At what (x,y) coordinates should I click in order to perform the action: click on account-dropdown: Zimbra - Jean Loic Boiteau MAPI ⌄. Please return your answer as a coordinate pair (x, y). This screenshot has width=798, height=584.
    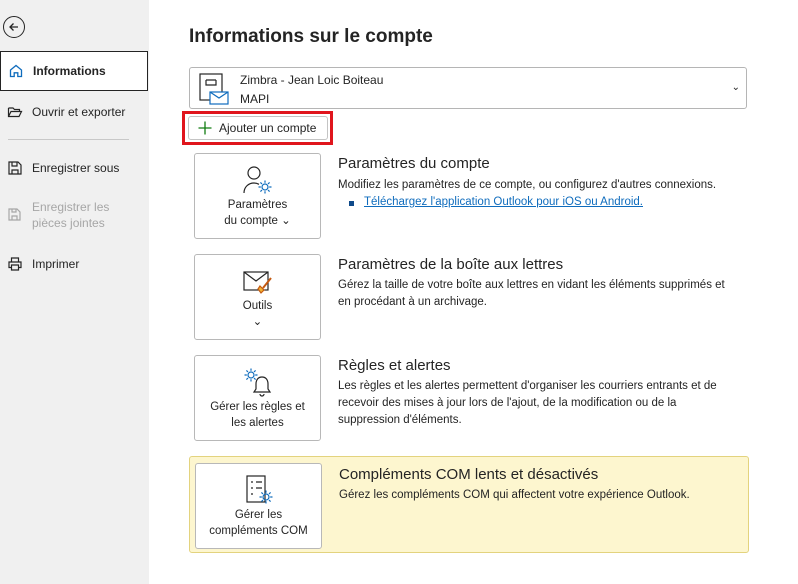
    Looking at the image, I should click on (468, 88).